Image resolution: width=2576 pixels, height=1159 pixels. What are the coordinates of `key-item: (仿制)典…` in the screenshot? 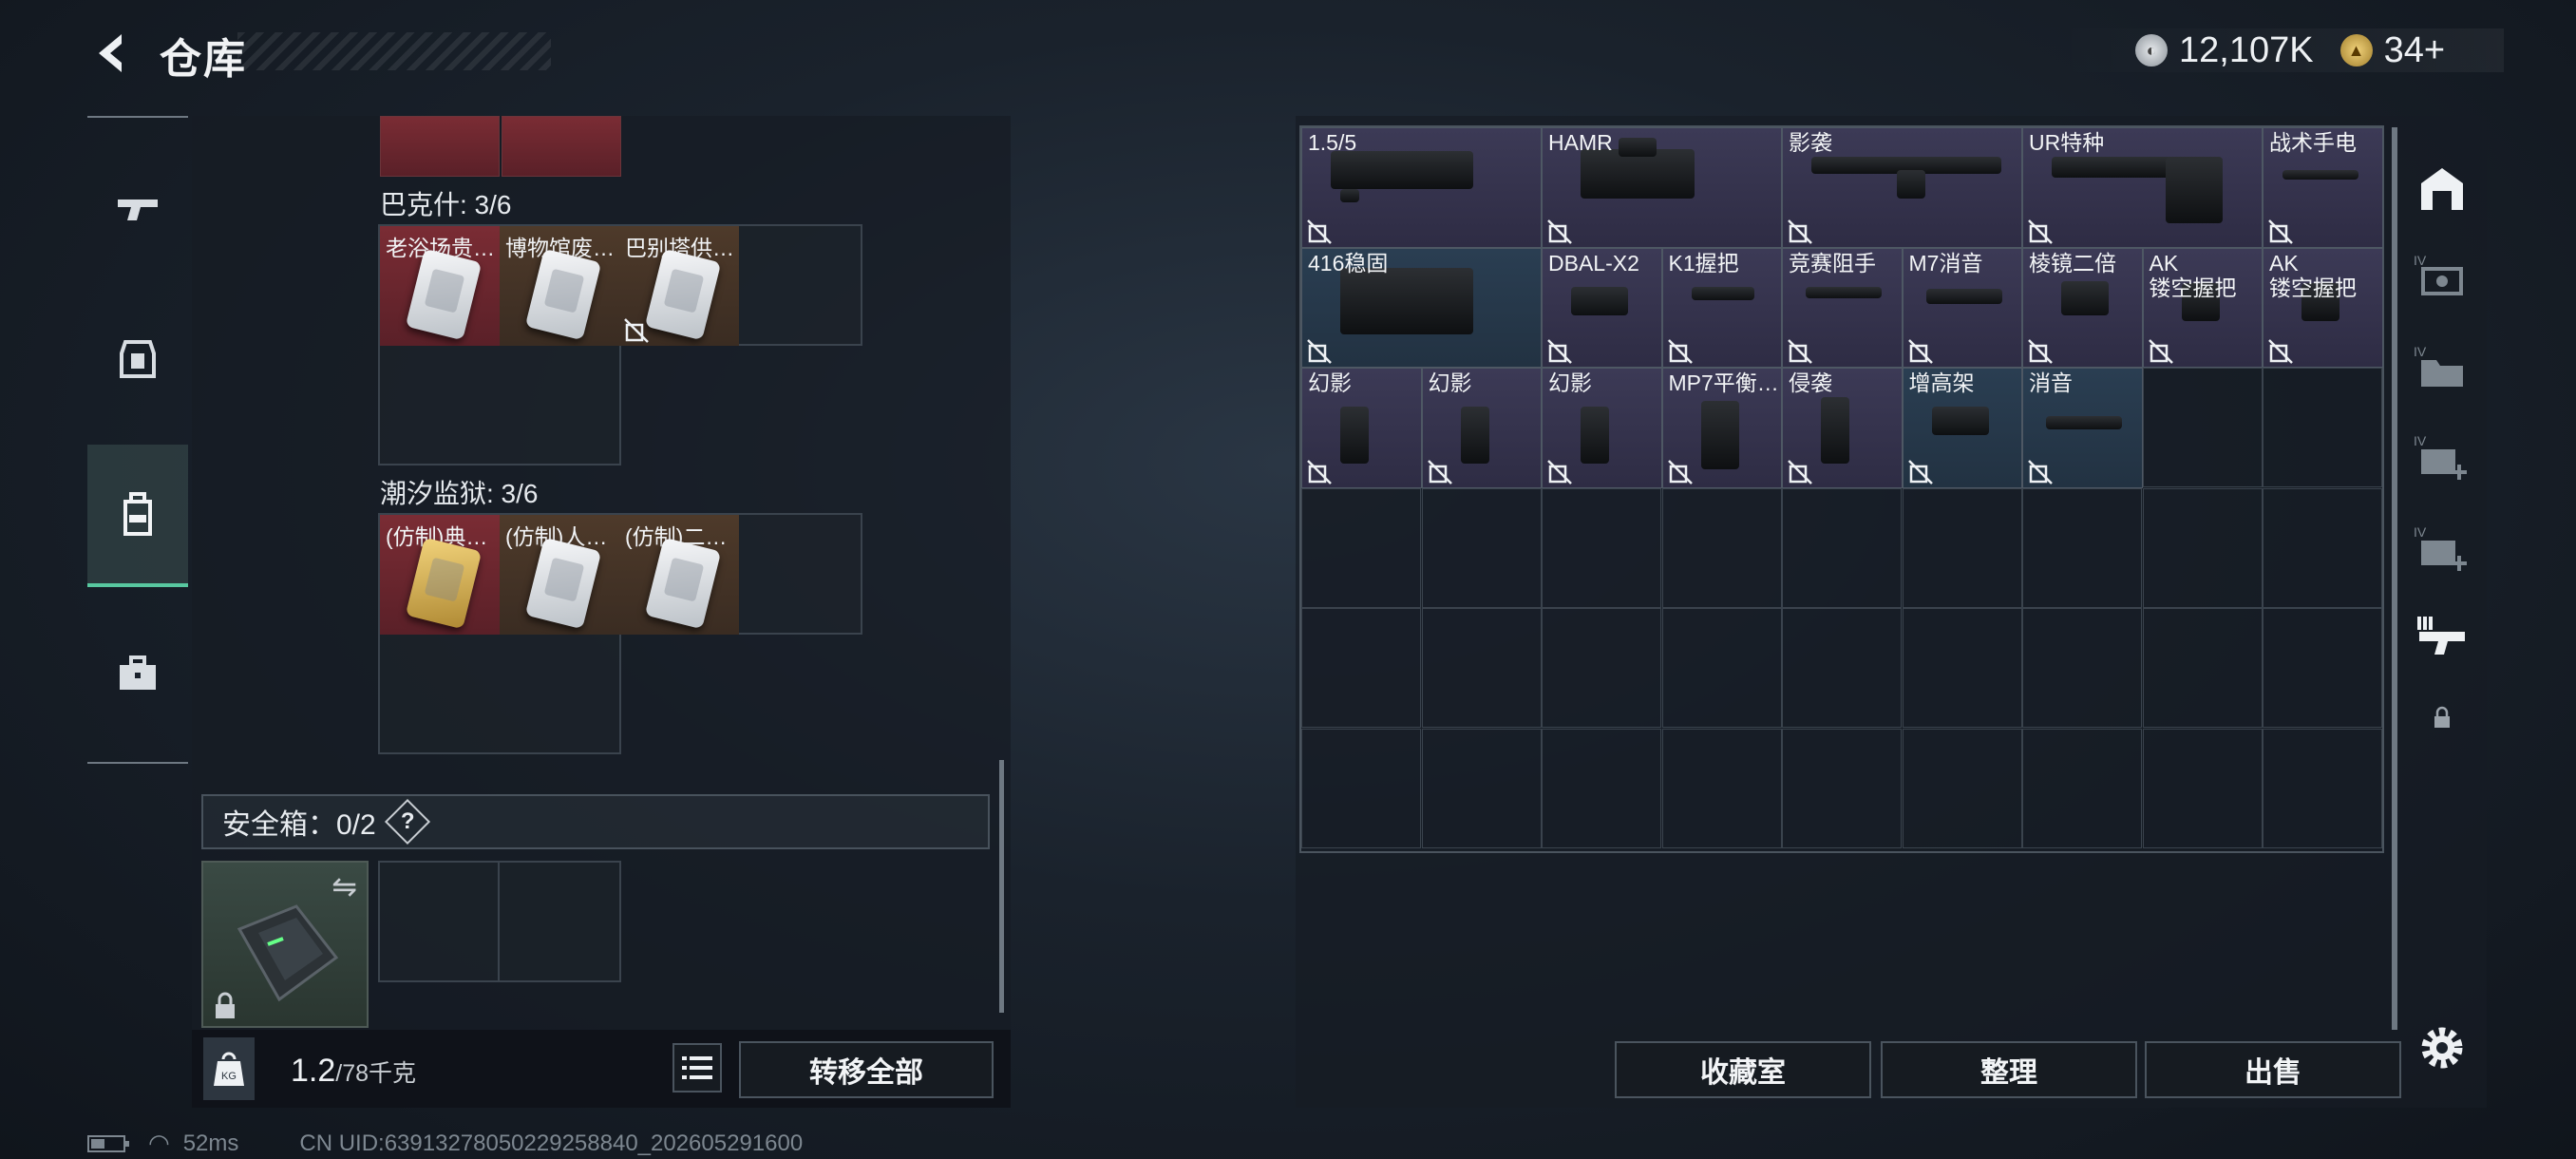 It's located at (440, 575).